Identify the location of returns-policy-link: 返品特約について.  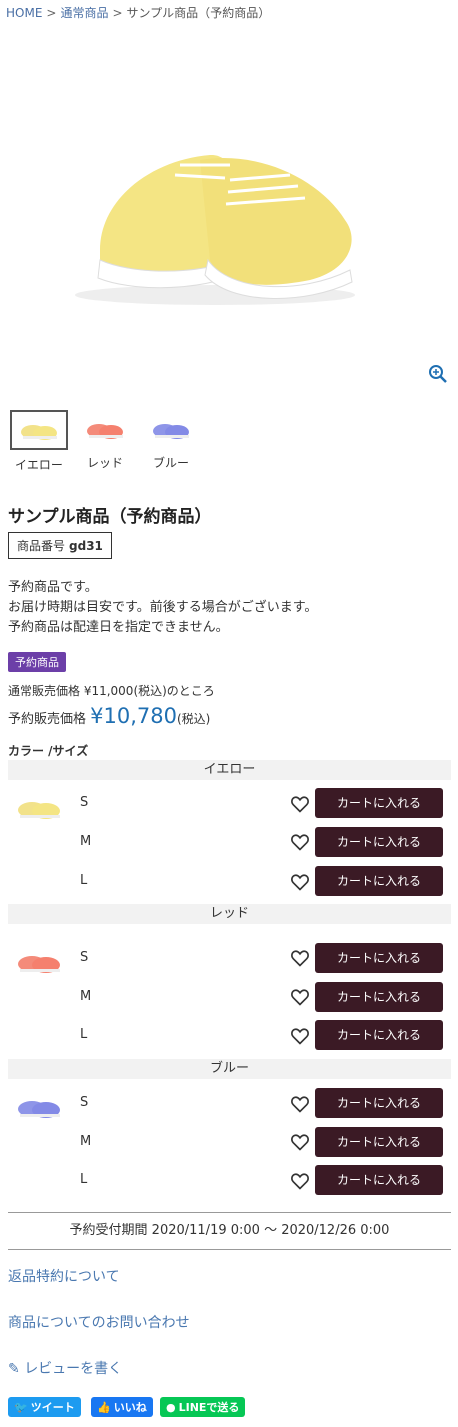
(64, 1276).